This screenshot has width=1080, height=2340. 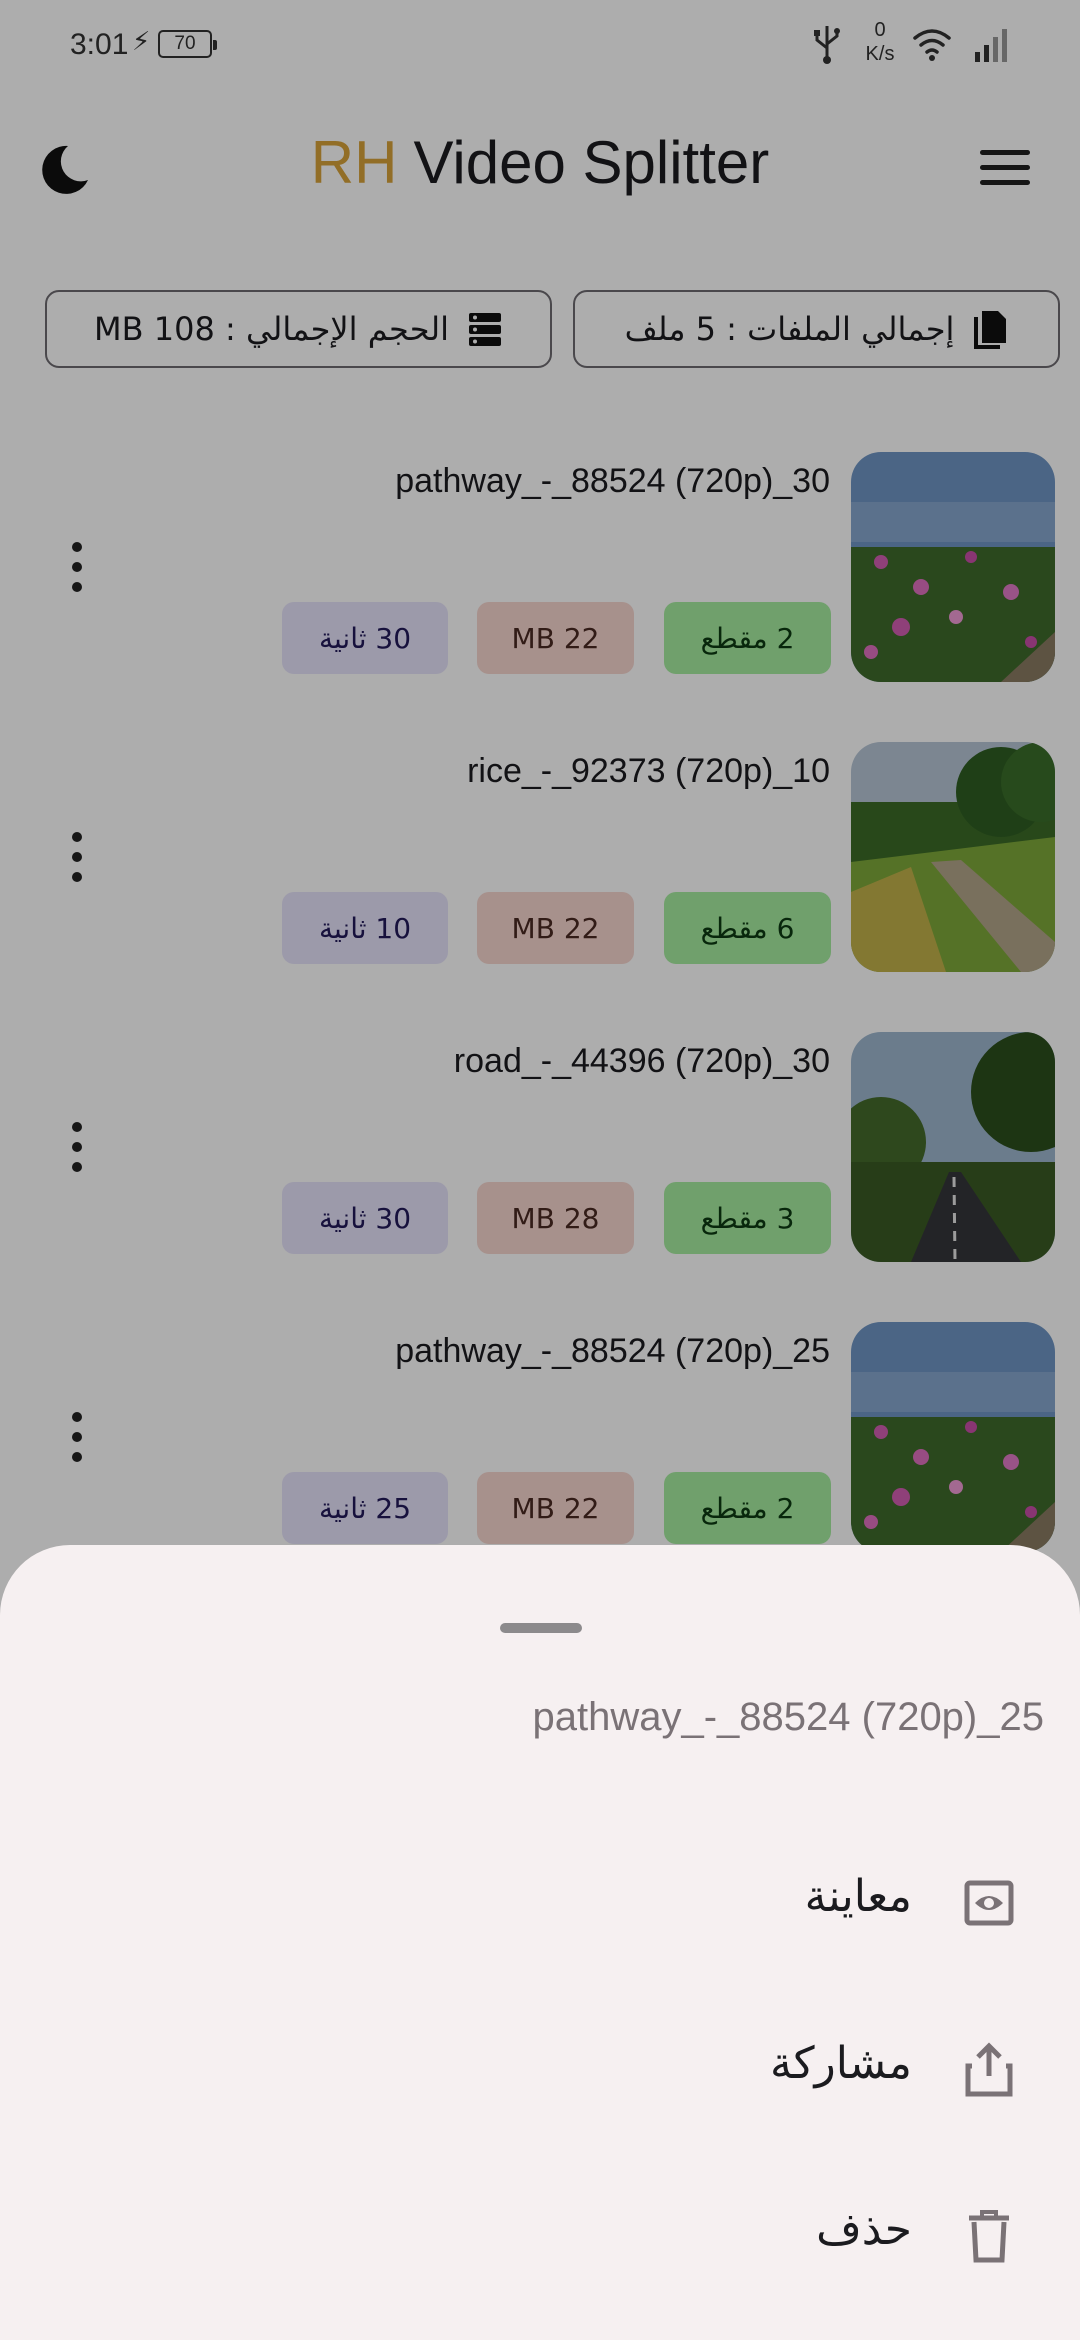 What do you see at coordinates (540, 2072) in the screenshot?
I see `share-action: مشاركة` at bounding box center [540, 2072].